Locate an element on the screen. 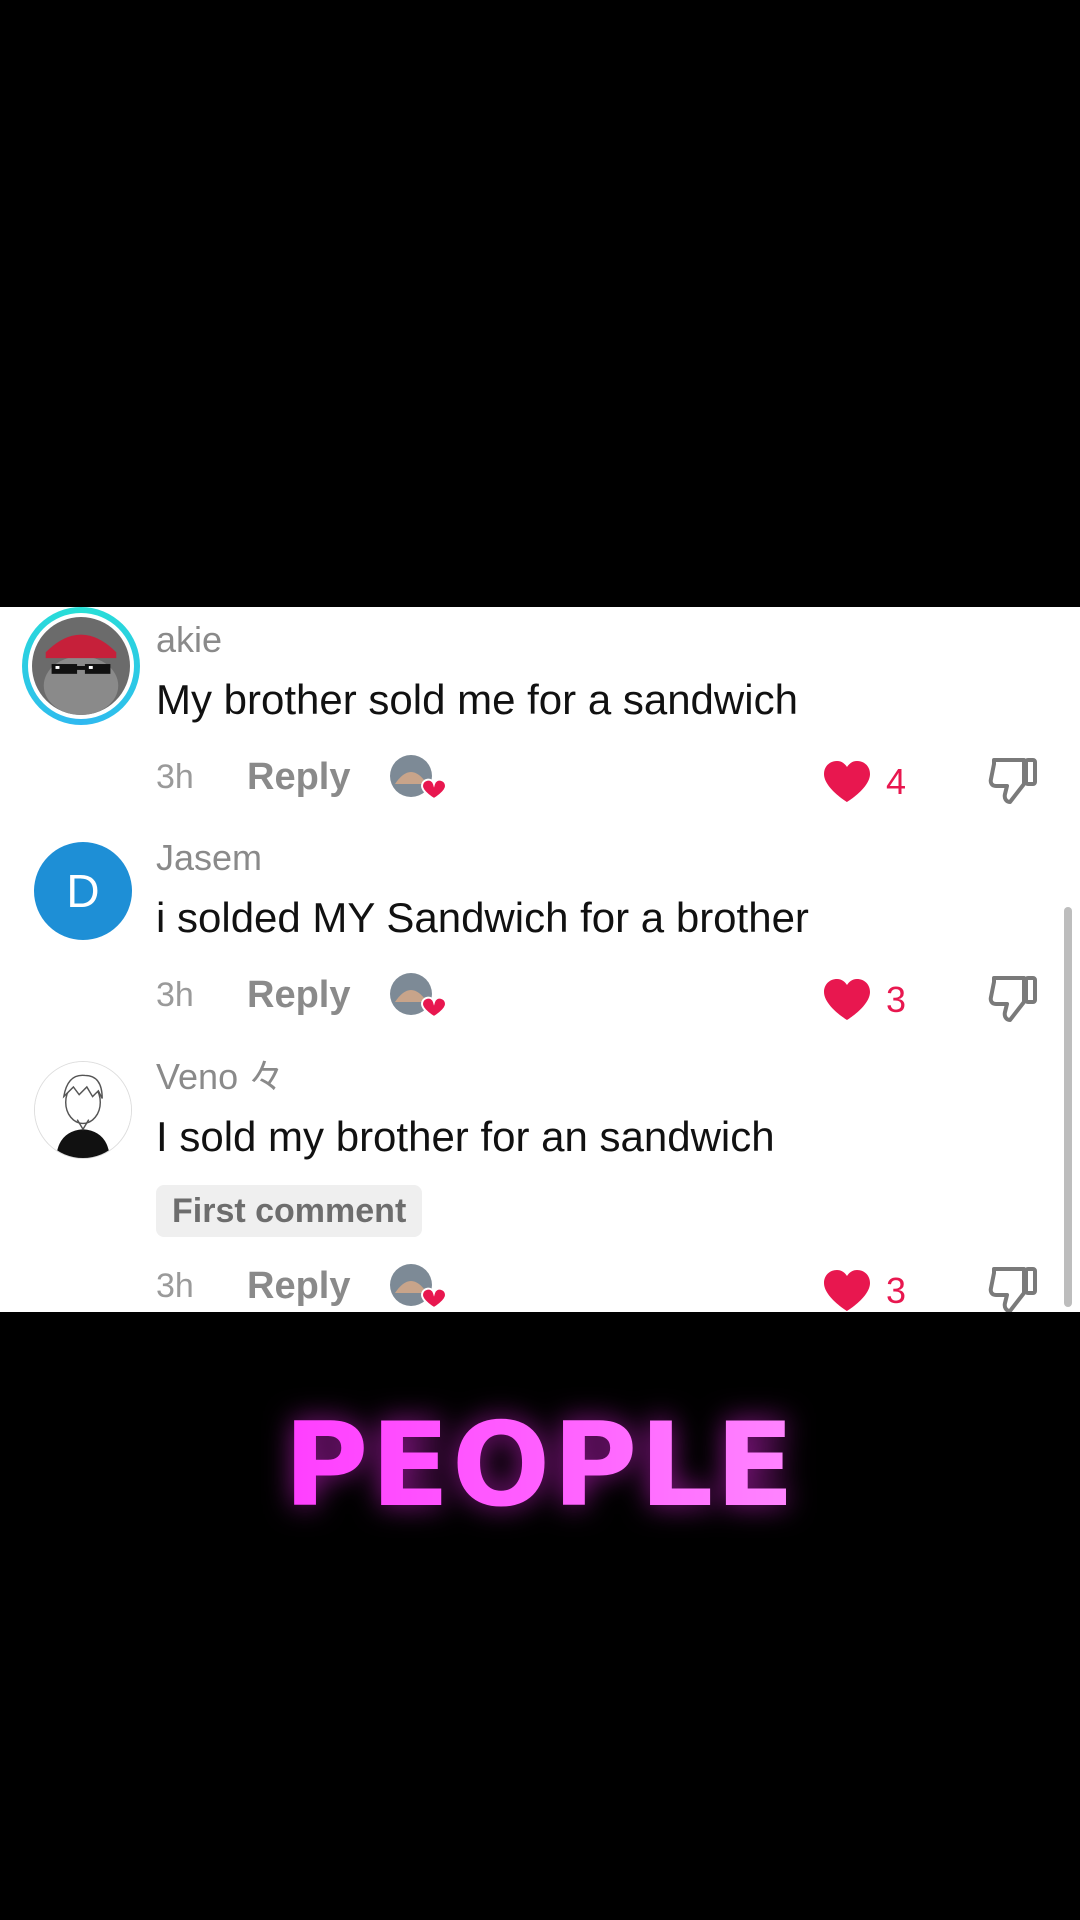 The width and height of the screenshot is (1080, 1920). avatar: D is located at coordinates (83, 891).